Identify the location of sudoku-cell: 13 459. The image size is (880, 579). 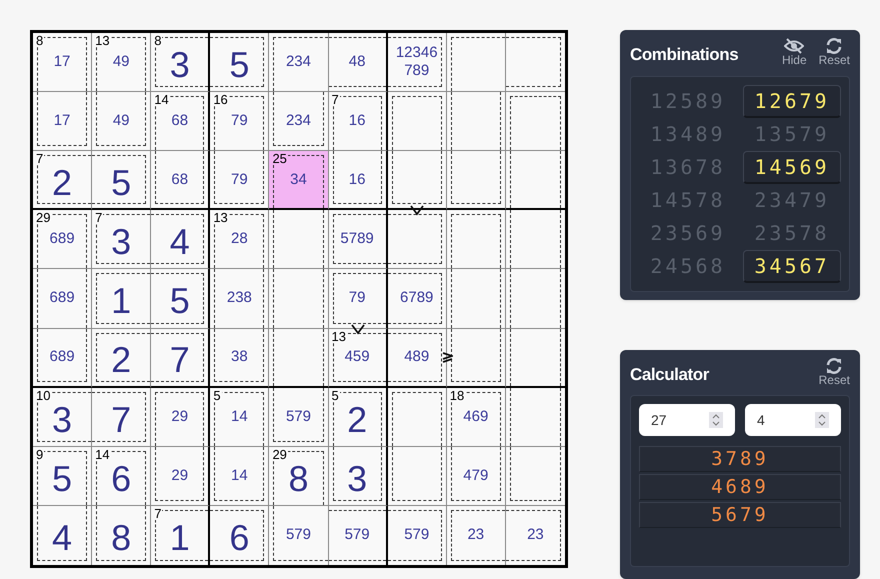
(358, 358).